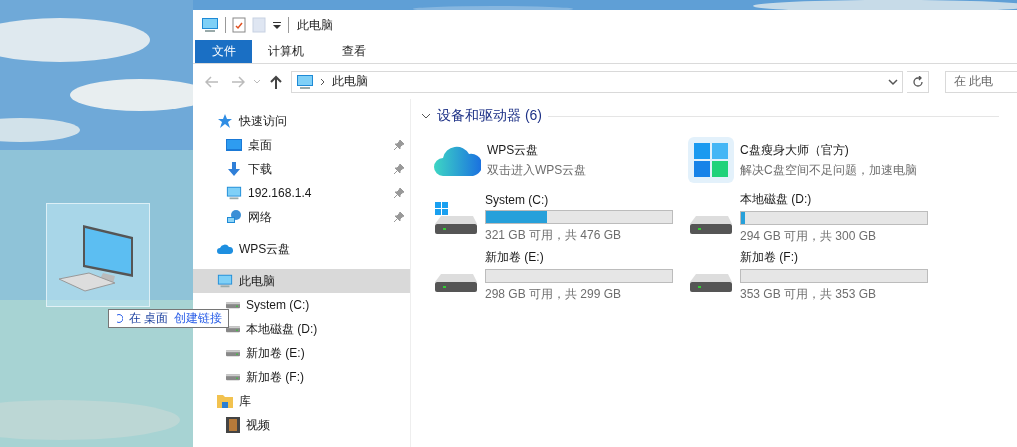 The width and height of the screenshot is (1017, 447). Describe the element at coordinates (554, 294) in the screenshot. I see `drive-space: 298 GB 可用，共 299 GB` at that location.